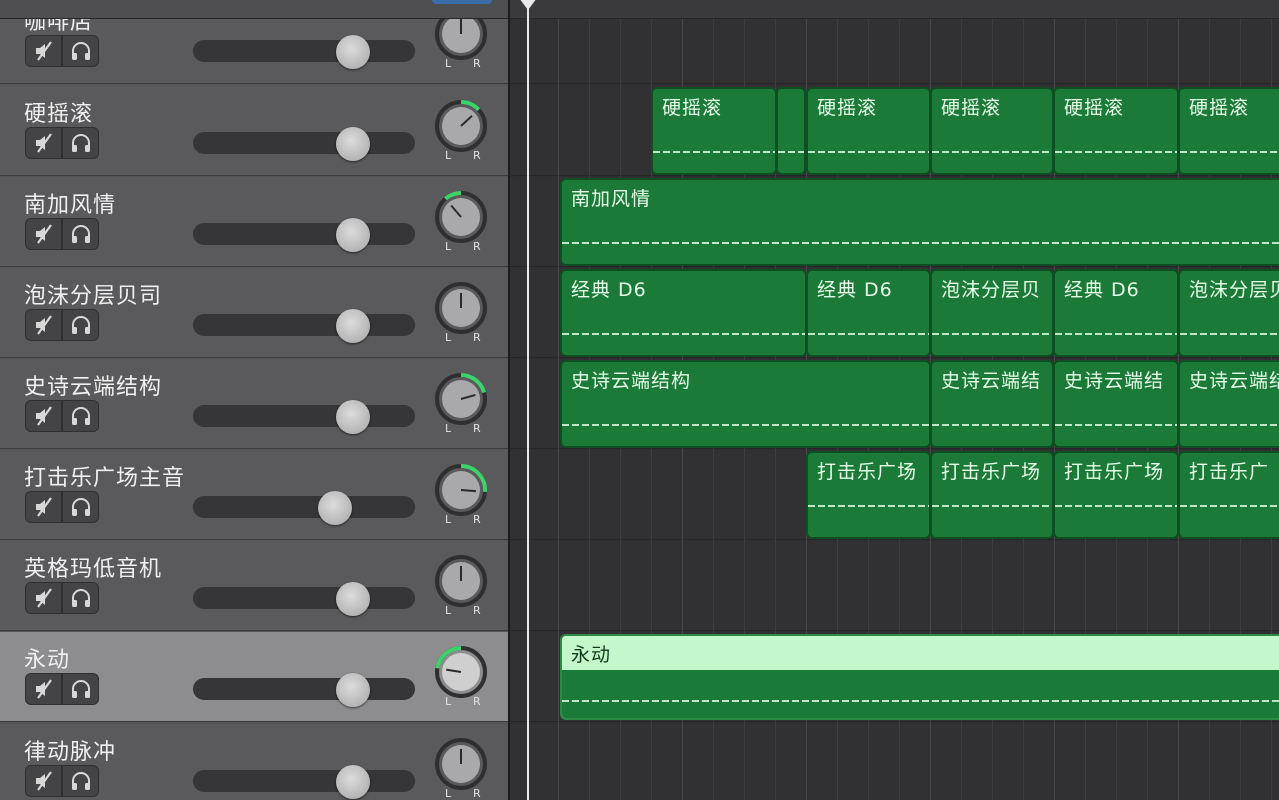 The width and height of the screenshot is (1279, 800). What do you see at coordinates (254, 313) in the screenshot?
I see `track-header: 泡沫分层贝司 L R` at bounding box center [254, 313].